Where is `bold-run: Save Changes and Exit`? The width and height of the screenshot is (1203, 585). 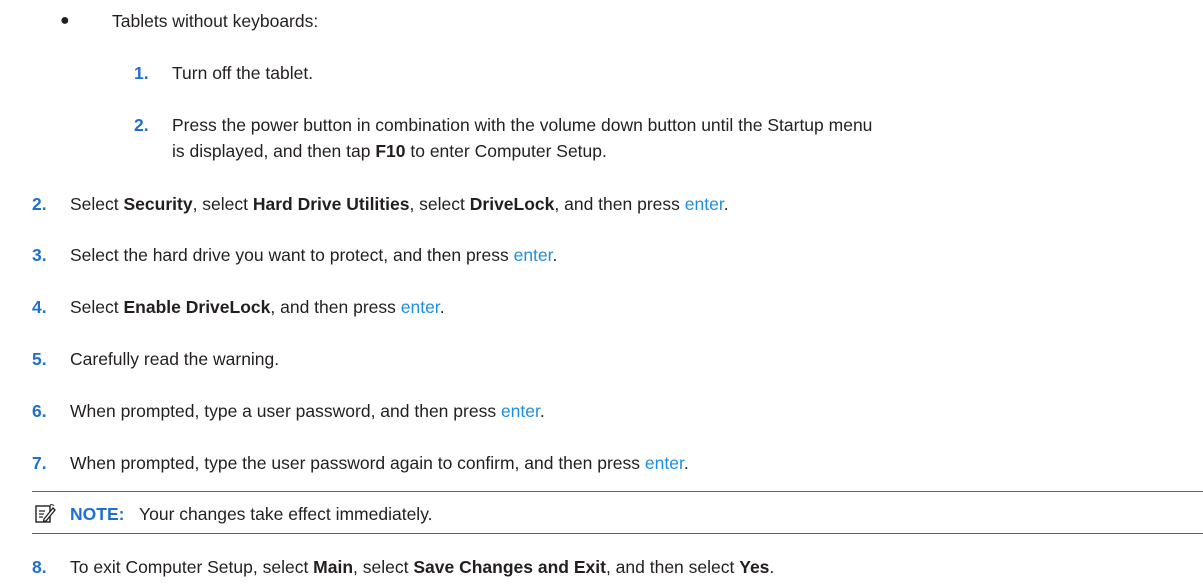 bold-run: Save Changes and Exit is located at coordinates (509, 567).